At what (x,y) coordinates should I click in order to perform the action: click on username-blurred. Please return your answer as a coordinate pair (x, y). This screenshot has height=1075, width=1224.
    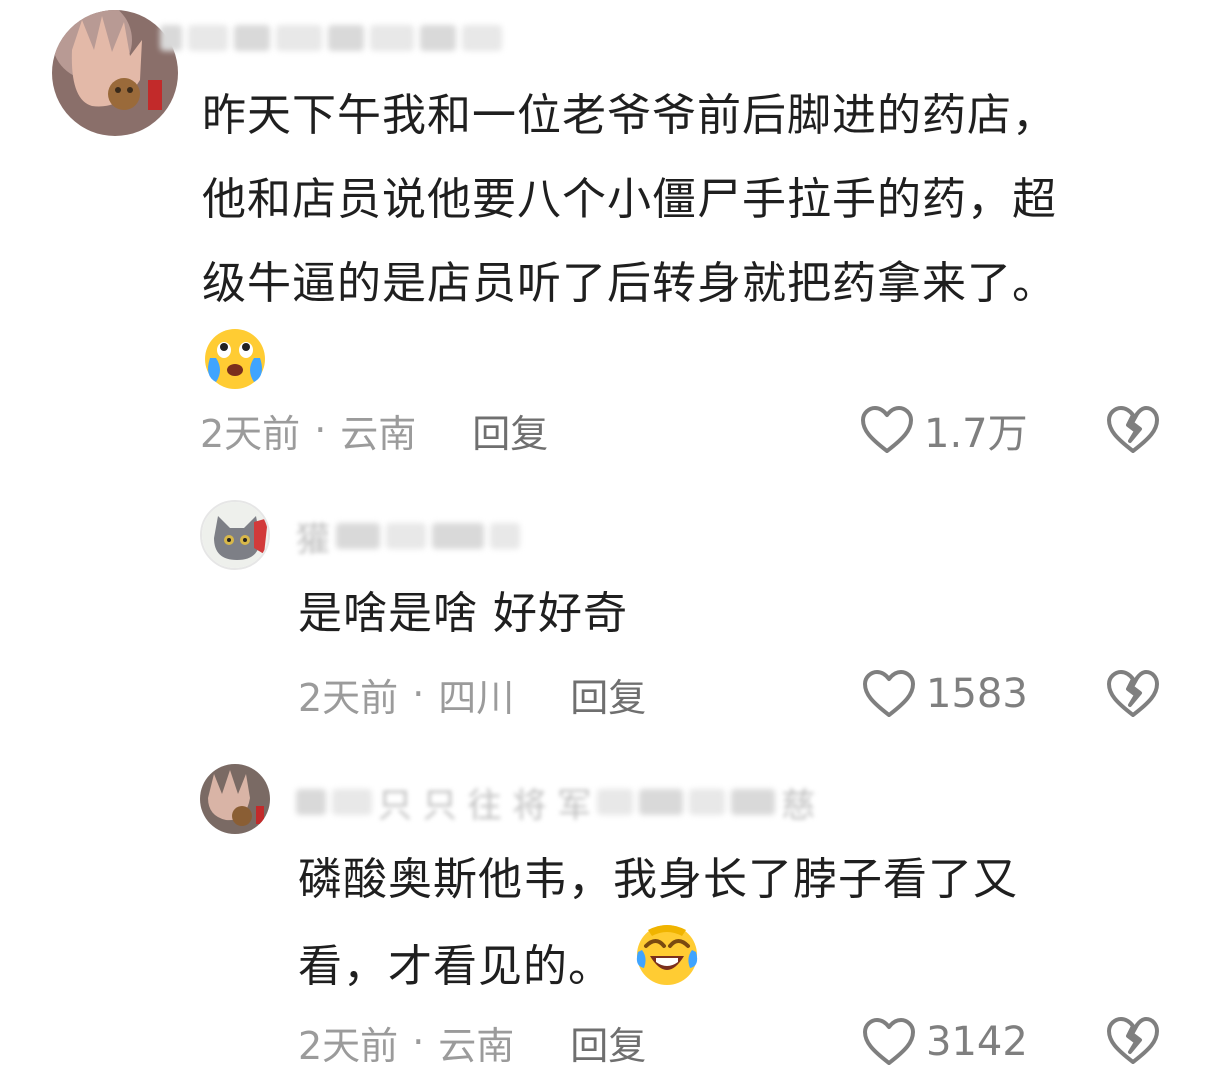
    Looking at the image, I should click on (331, 38).